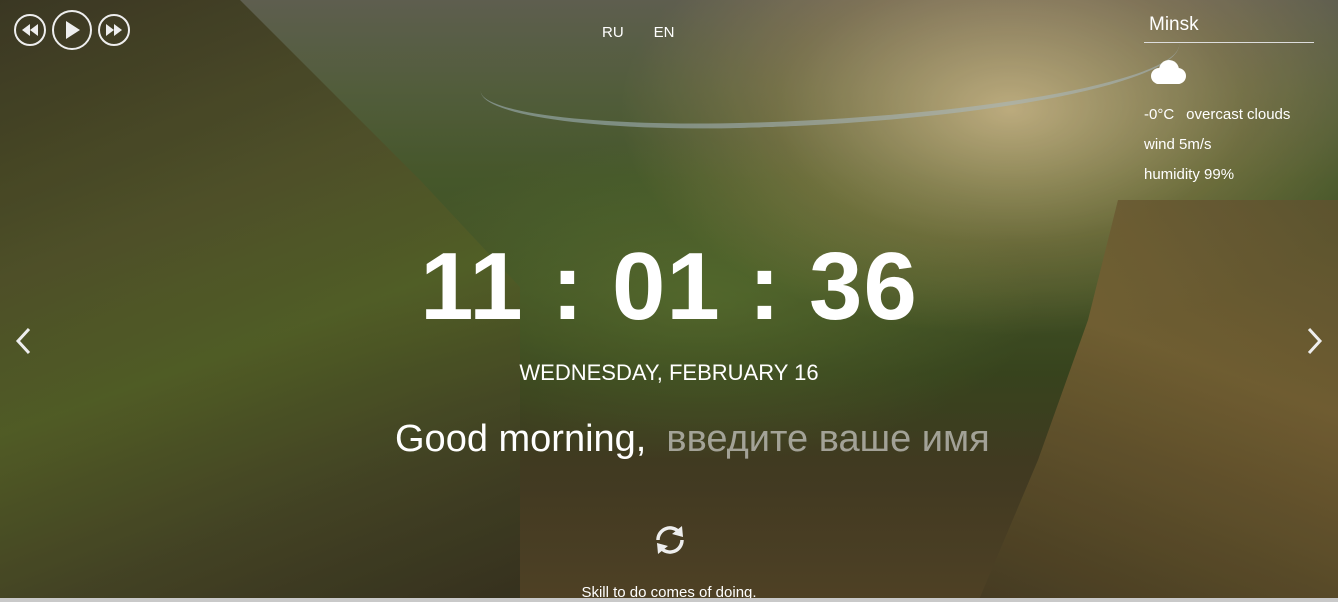  Describe the element at coordinates (638, 32) in the screenshot. I see `language-switcher: RU EN` at that location.